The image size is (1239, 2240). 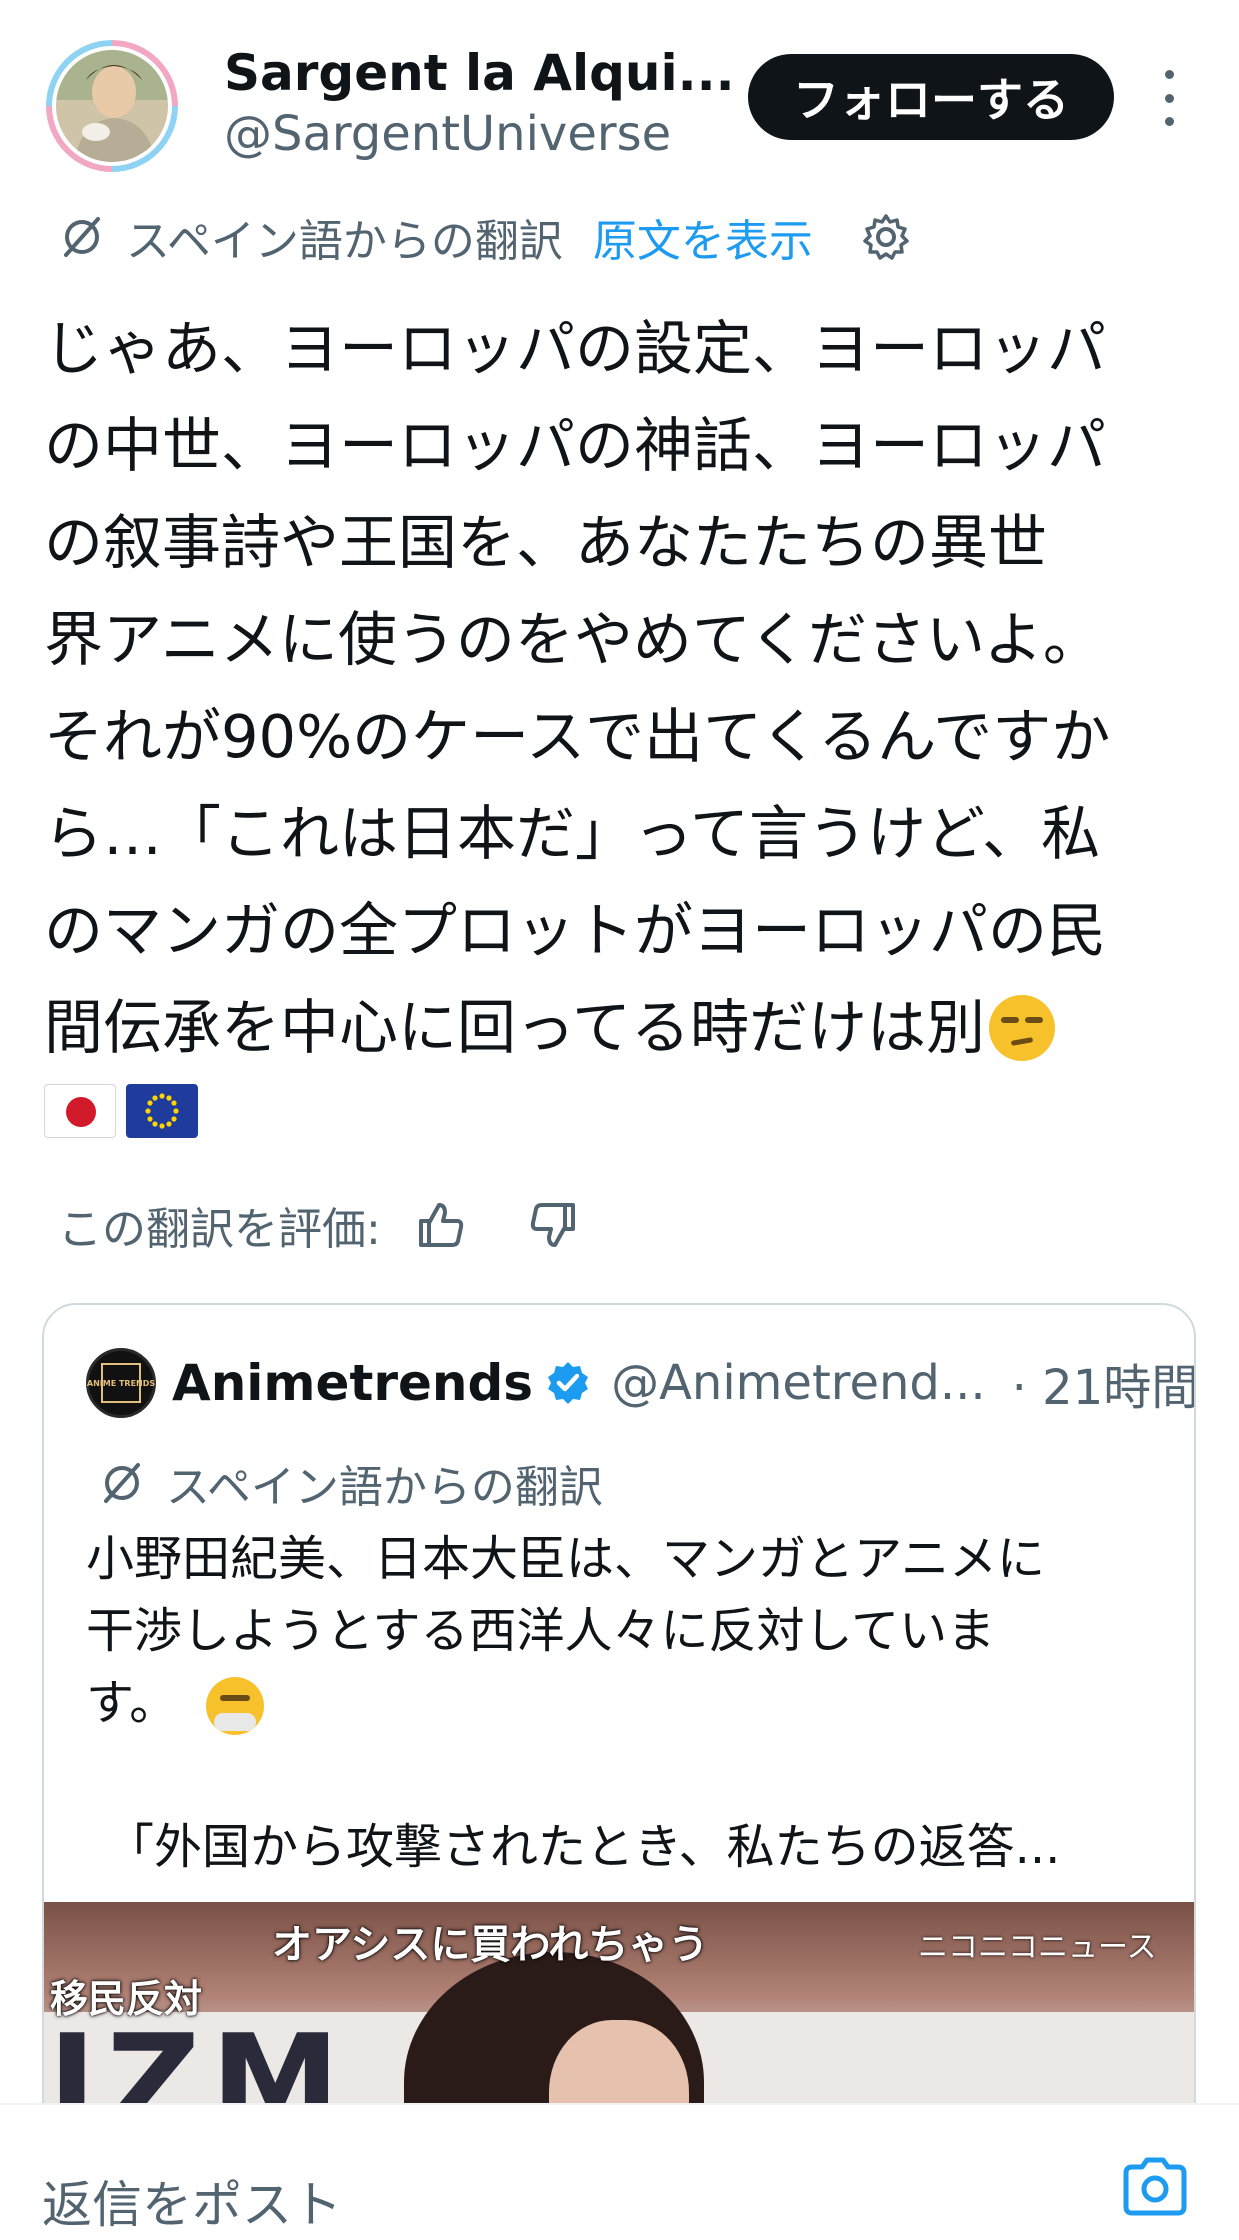 What do you see at coordinates (353, 1383) in the screenshot?
I see `quoted-author-name: Animetrends` at bounding box center [353, 1383].